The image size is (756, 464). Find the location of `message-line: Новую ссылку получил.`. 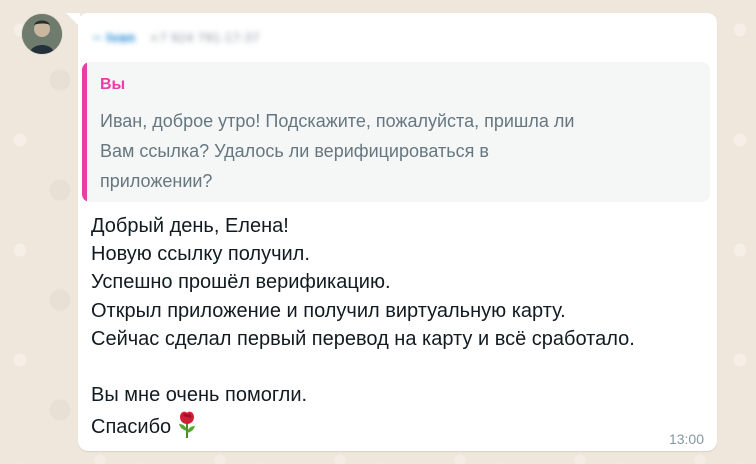

message-line: Новую ссылку получил. is located at coordinates (200, 254).